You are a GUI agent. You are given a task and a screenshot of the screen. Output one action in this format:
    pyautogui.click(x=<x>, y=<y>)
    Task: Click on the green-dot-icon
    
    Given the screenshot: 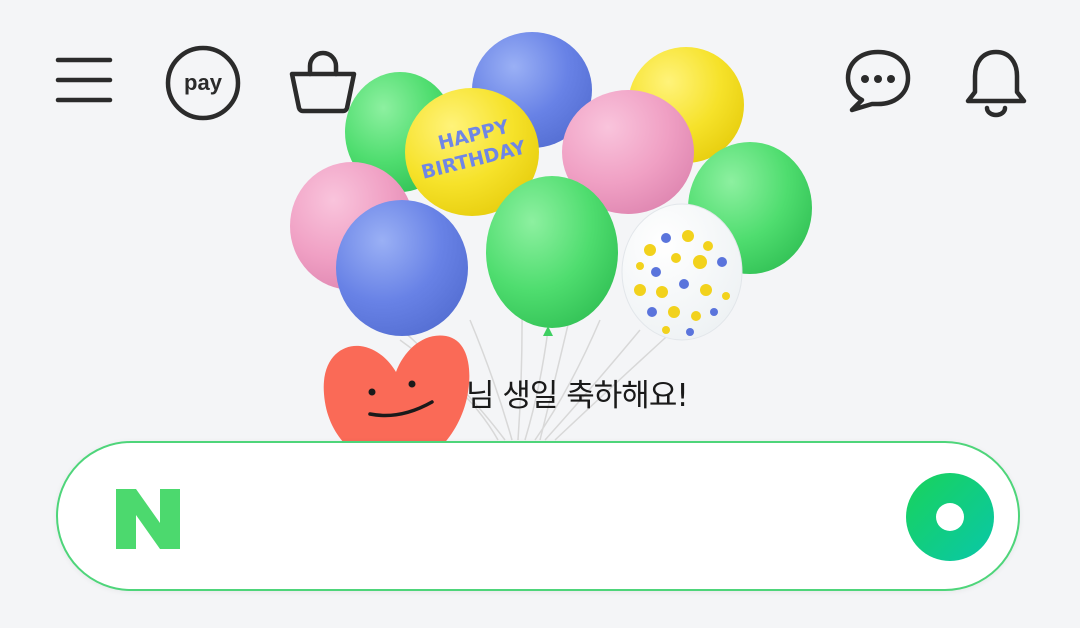 What is the action you would take?
    pyautogui.click(x=950, y=517)
    